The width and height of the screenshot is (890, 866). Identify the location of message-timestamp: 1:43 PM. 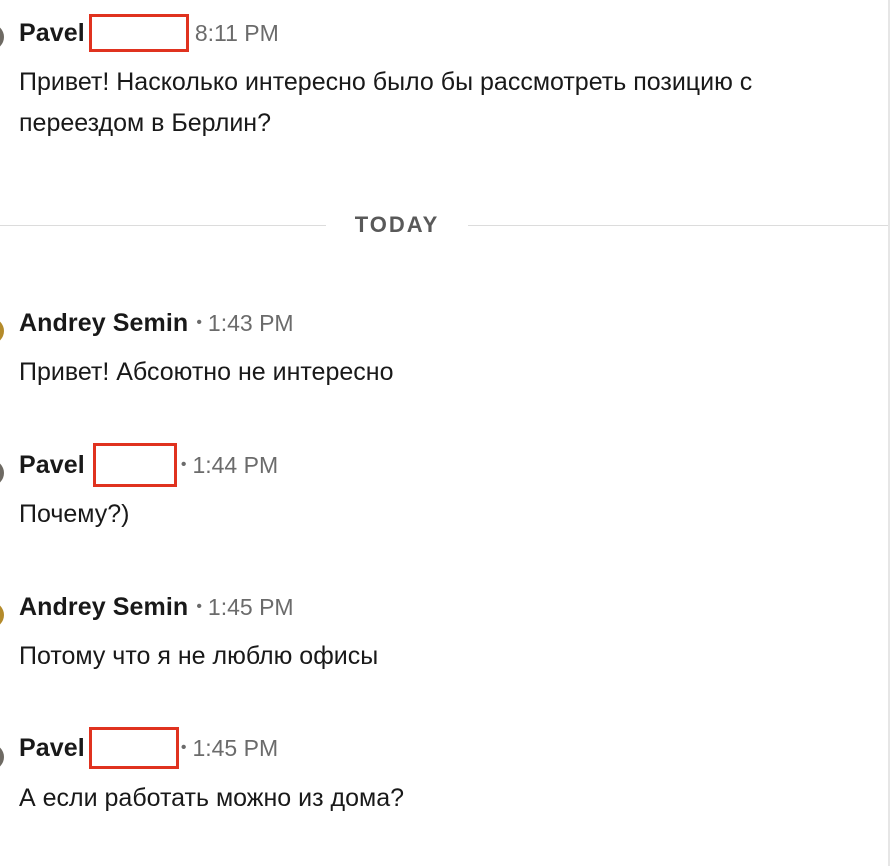
(250, 322).